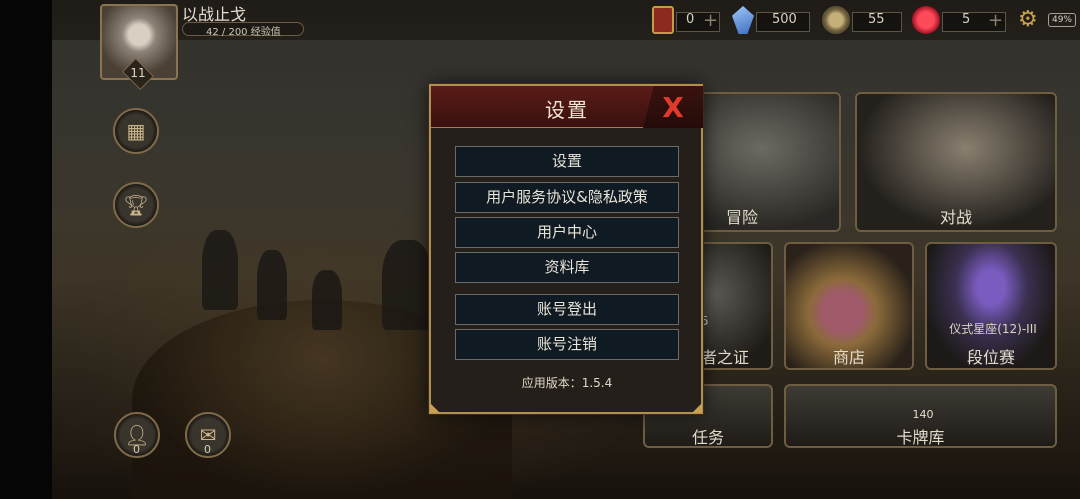 This screenshot has width=1080, height=499. I want to click on close-button: X, so click(673, 107).